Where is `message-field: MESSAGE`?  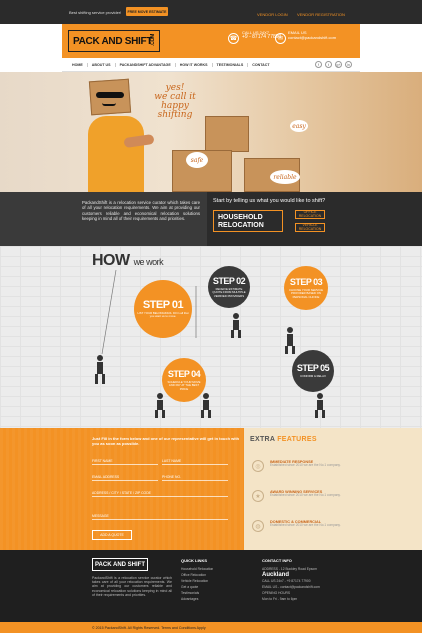 message-field: MESSAGE is located at coordinates (160, 512).